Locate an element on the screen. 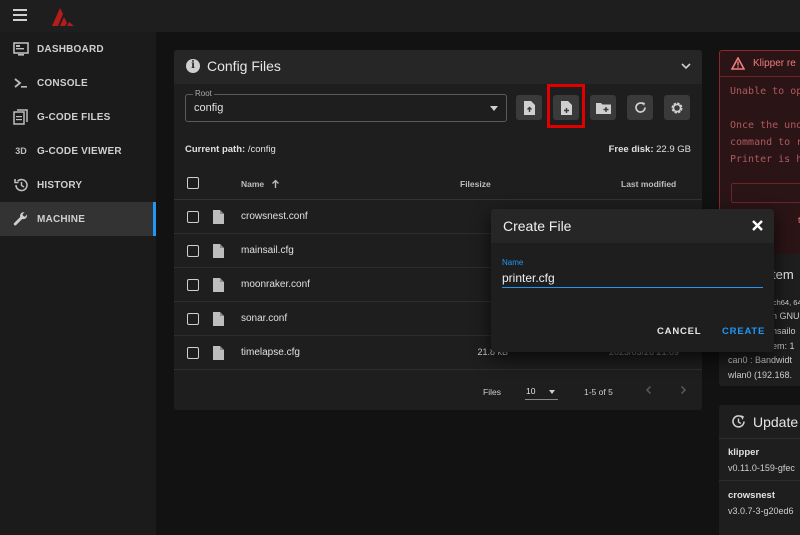 The width and height of the screenshot is (800, 535). dialog-header: Create File is located at coordinates (632, 226).